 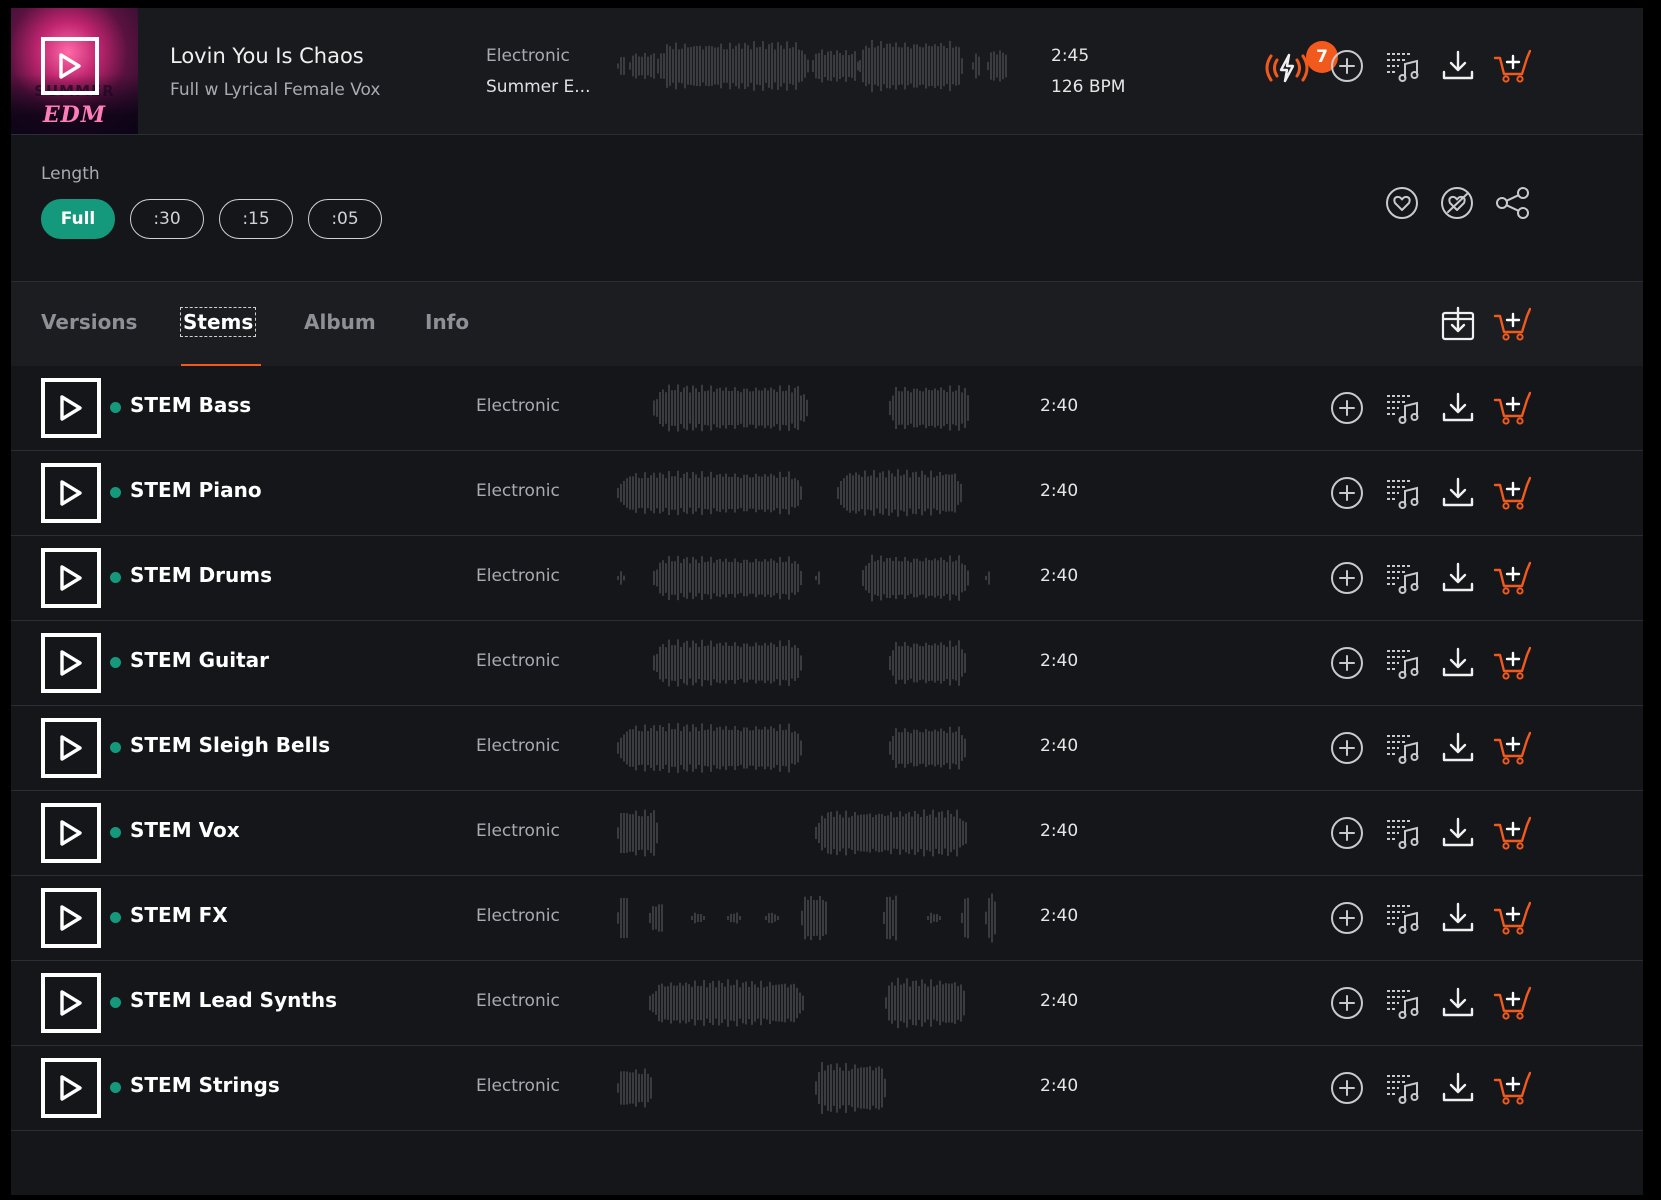 What do you see at coordinates (201, 575) in the screenshot?
I see `stem-name: STEM Drums` at bounding box center [201, 575].